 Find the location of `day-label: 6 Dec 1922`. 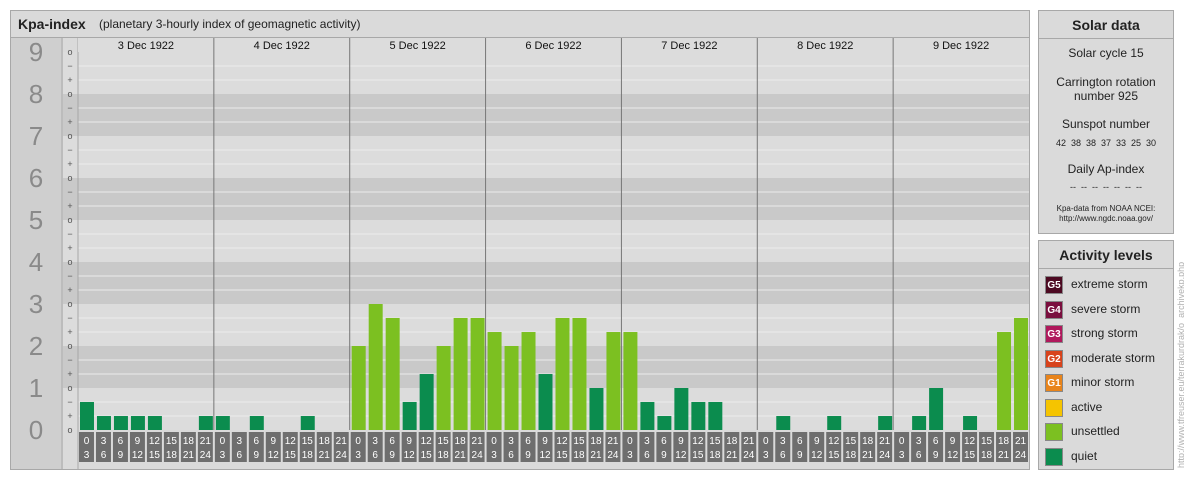

day-label: 6 Dec 1922 is located at coordinates (553, 46).